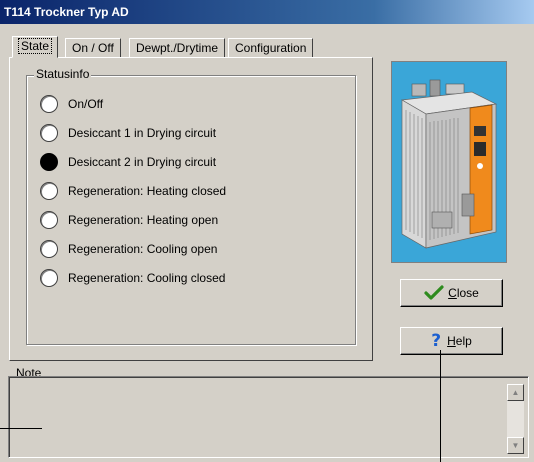 This screenshot has height=462, width=534. What do you see at coordinates (467, 293) in the screenshot?
I see `close-button-label: lose` at bounding box center [467, 293].